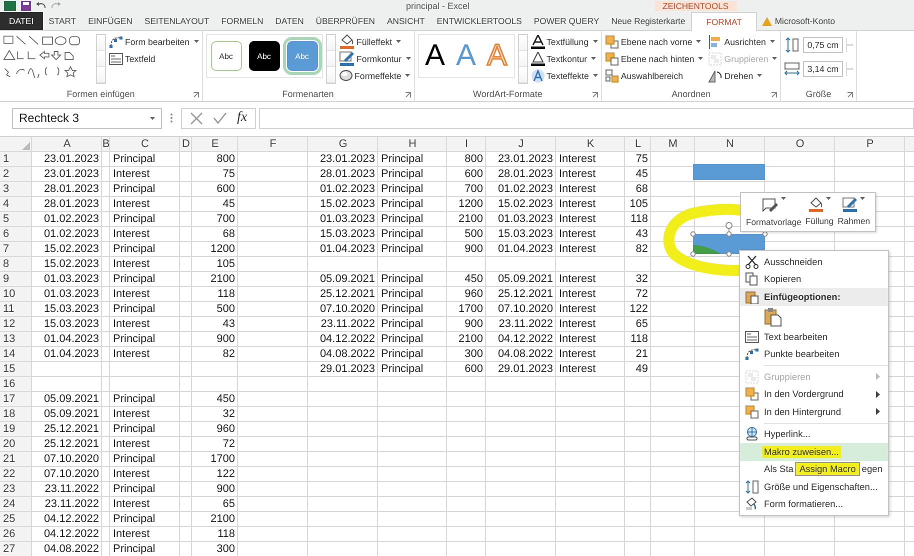 The height and width of the screenshot is (556, 914). Describe the element at coordinates (819, 212) in the screenshot. I see `mini-toolbar-button: Füllung` at that location.